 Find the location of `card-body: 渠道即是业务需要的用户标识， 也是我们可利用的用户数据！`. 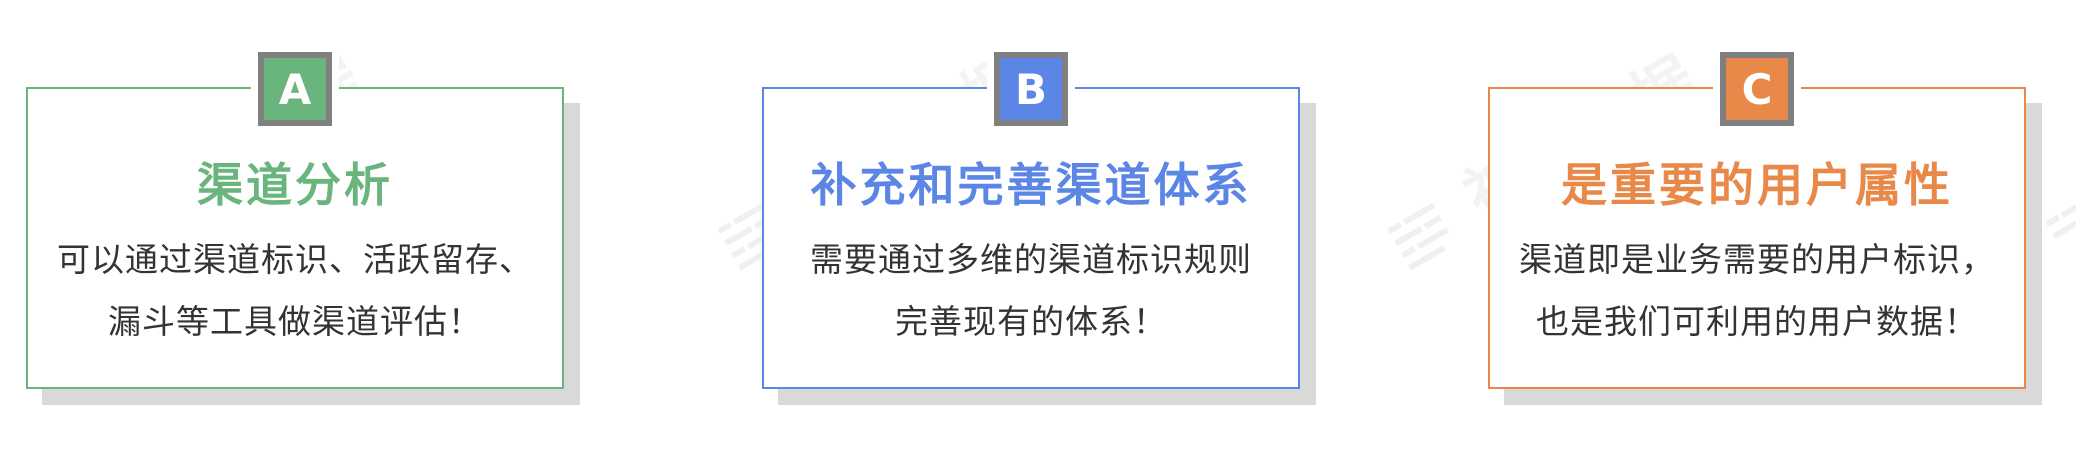

card-body: 渠道即是业务需要的用户标识， 也是我们可利用的用户数据！ is located at coordinates (1757, 291).